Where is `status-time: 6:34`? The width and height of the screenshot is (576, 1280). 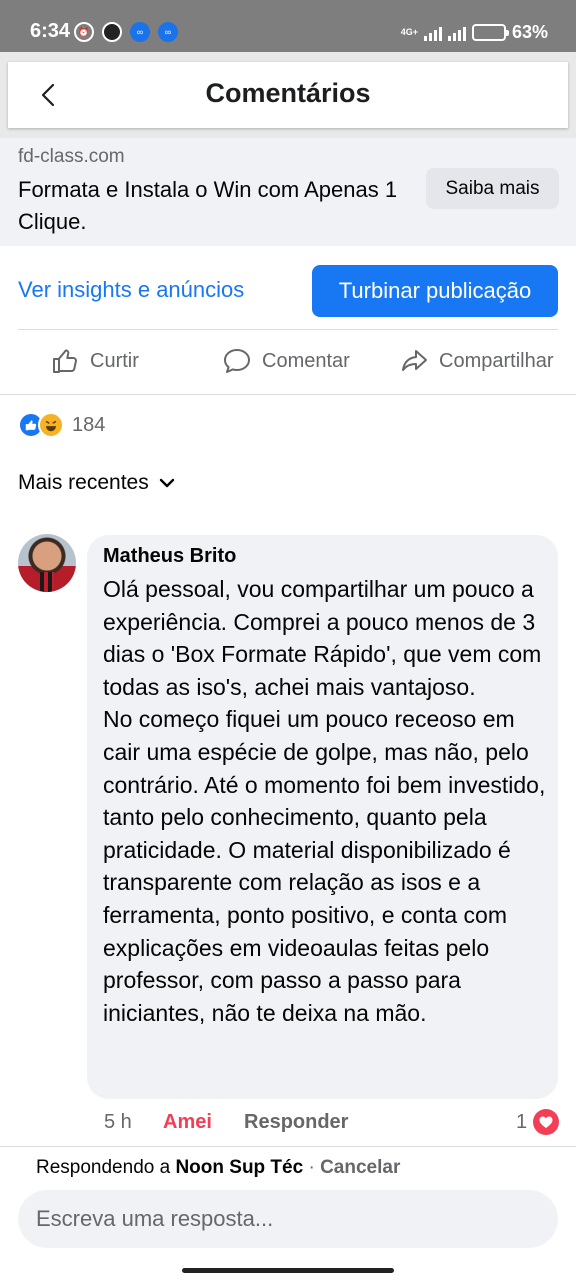 status-time: 6:34 is located at coordinates (50, 31).